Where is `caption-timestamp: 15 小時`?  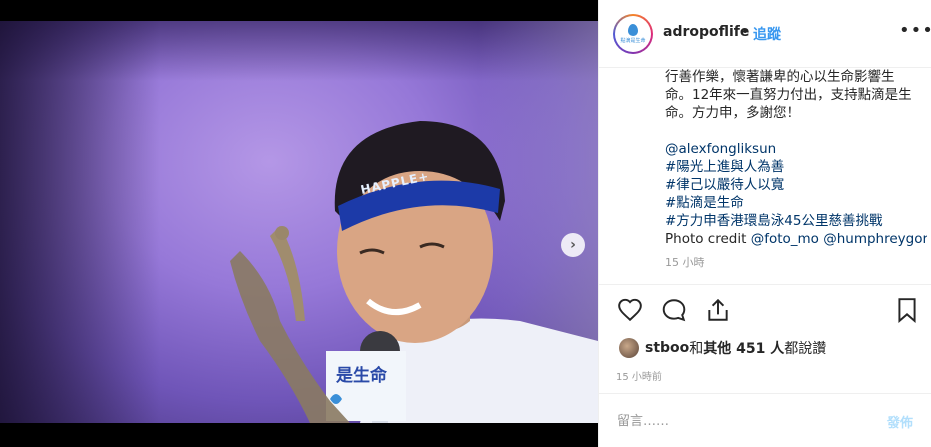 caption-timestamp: 15 小時 is located at coordinates (796, 263).